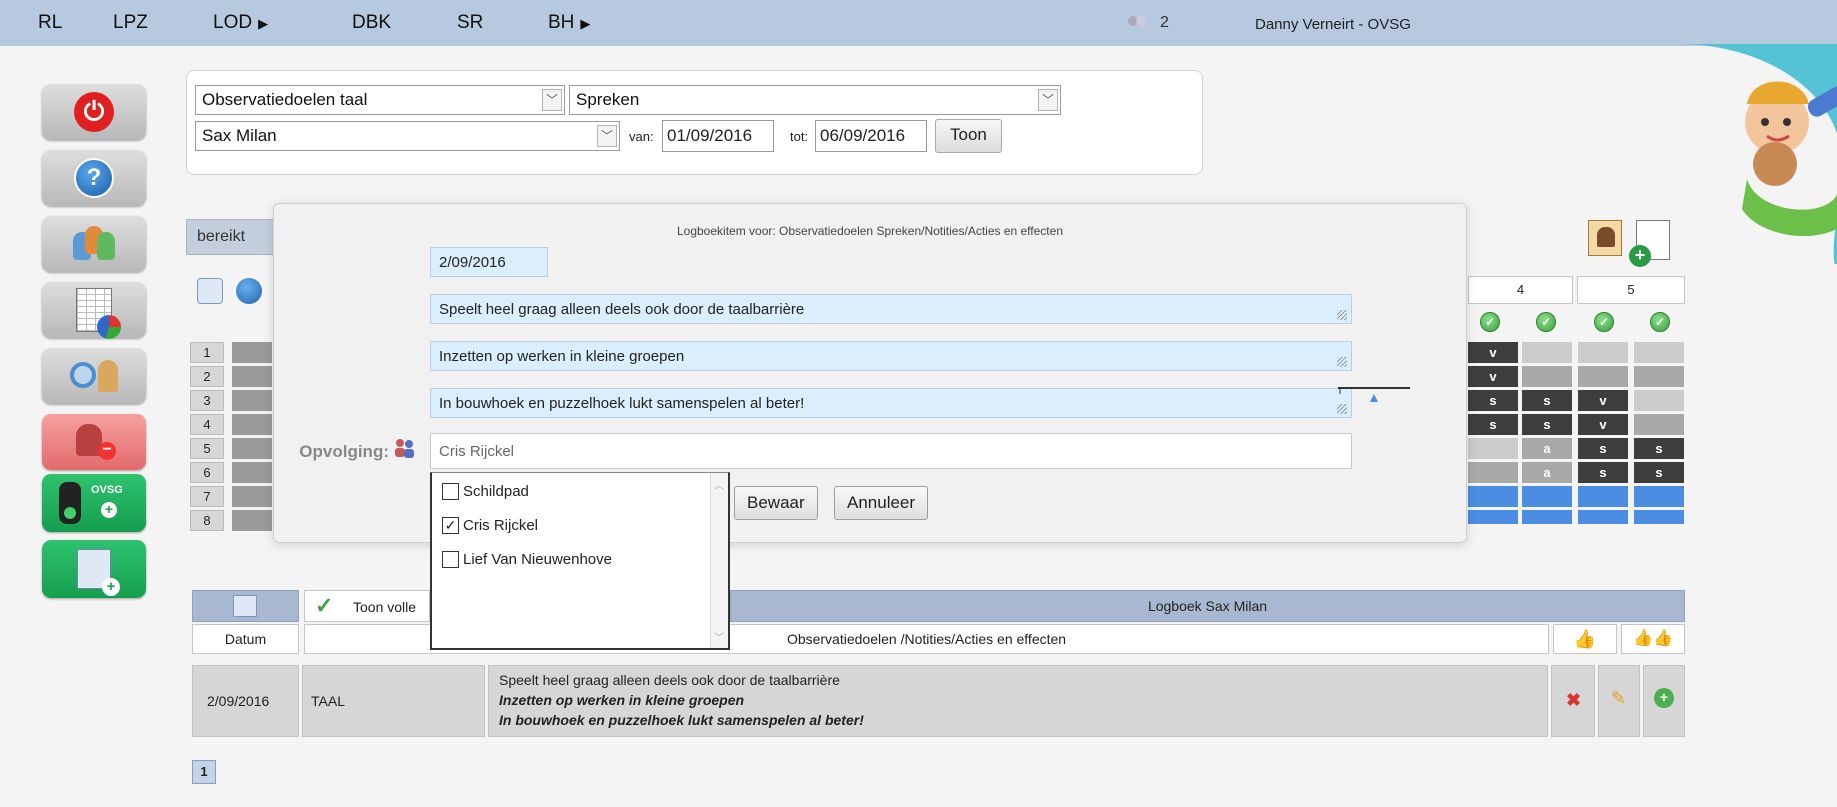 The width and height of the screenshot is (1837, 807). I want to click on search-student-button, so click(94, 376).